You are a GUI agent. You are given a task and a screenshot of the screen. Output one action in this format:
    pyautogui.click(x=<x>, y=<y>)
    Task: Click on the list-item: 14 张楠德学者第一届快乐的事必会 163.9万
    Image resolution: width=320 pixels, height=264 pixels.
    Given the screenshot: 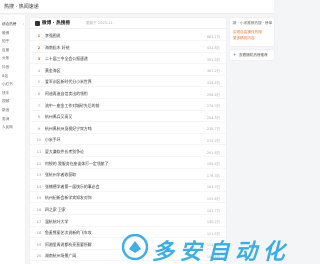 What is the action you would take?
    pyautogui.click(x=128, y=186)
    